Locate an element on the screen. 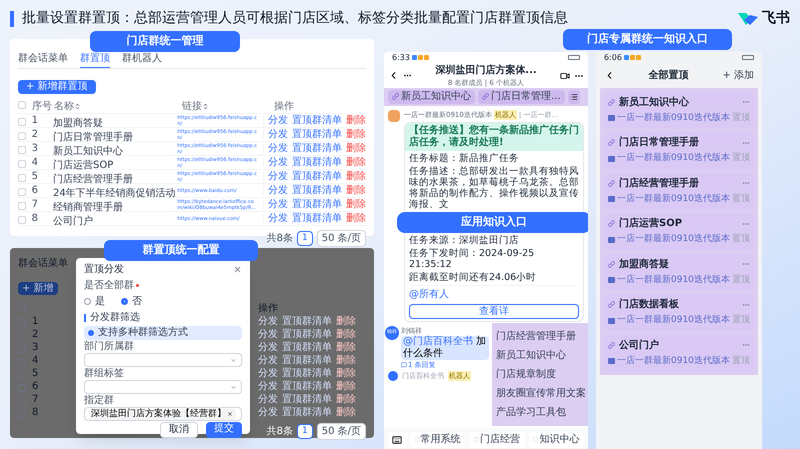 The width and height of the screenshot is (800, 449). keyboard-button is located at coordinates (397, 440).